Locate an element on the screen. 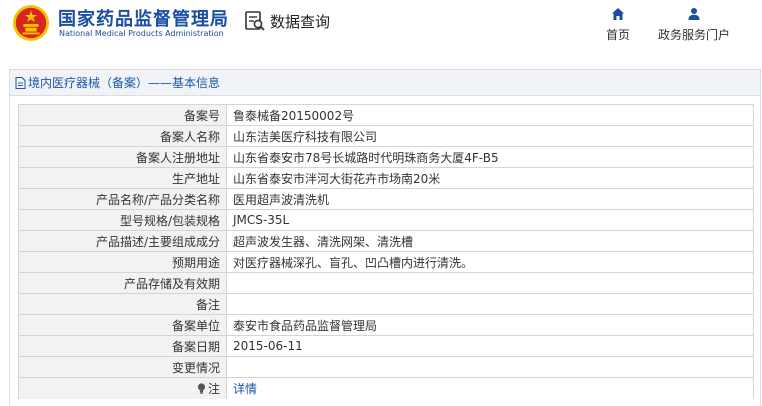 The width and height of the screenshot is (762, 406). row-value: 鲁泰械备20150002号 is located at coordinates (490, 115).